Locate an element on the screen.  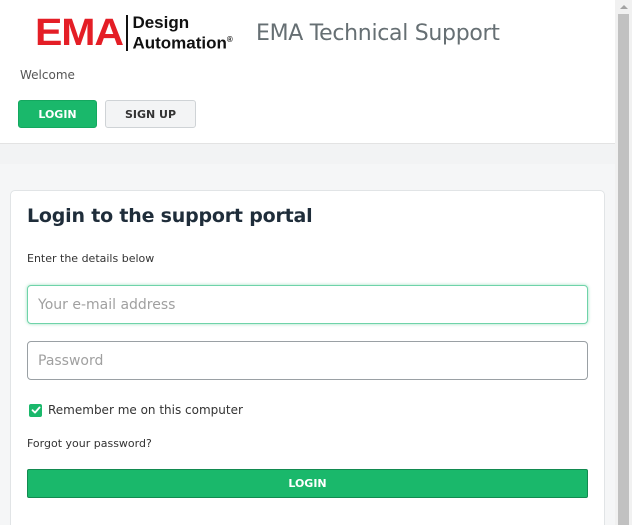
logo-divider is located at coordinates (127, 33).